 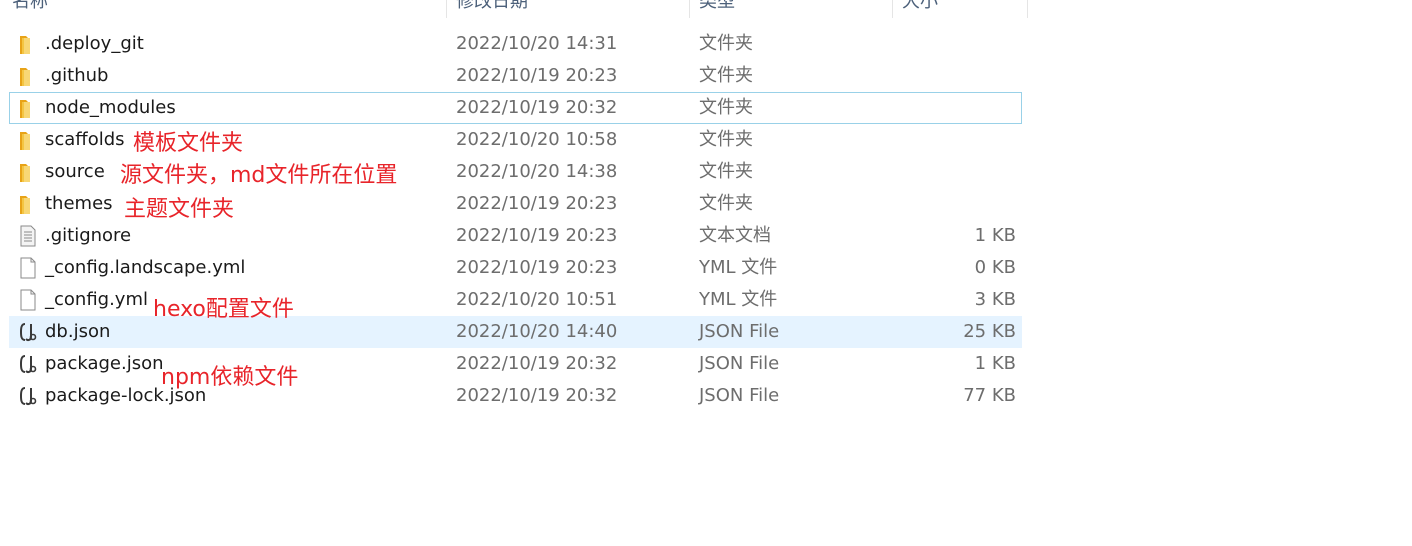 What do you see at coordinates (96, 299) in the screenshot?
I see `file-name: _config.yml` at bounding box center [96, 299].